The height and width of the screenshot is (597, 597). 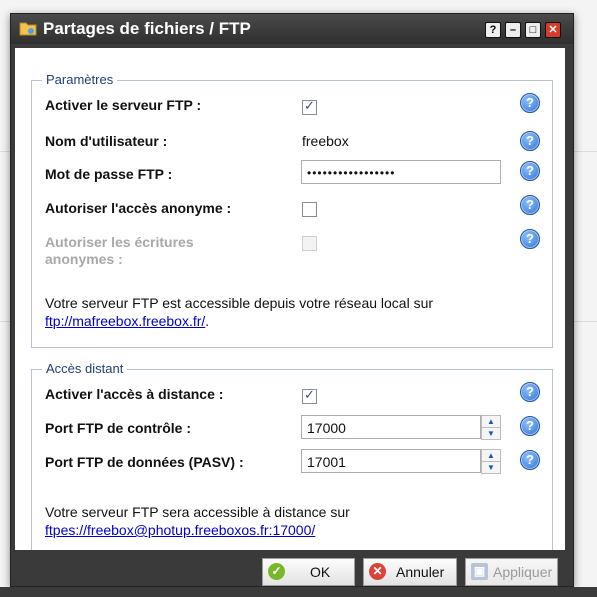 What do you see at coordinates (513, 30) in the screenshot?
I see `minimize-button: –` at bounding box center [513, 30].